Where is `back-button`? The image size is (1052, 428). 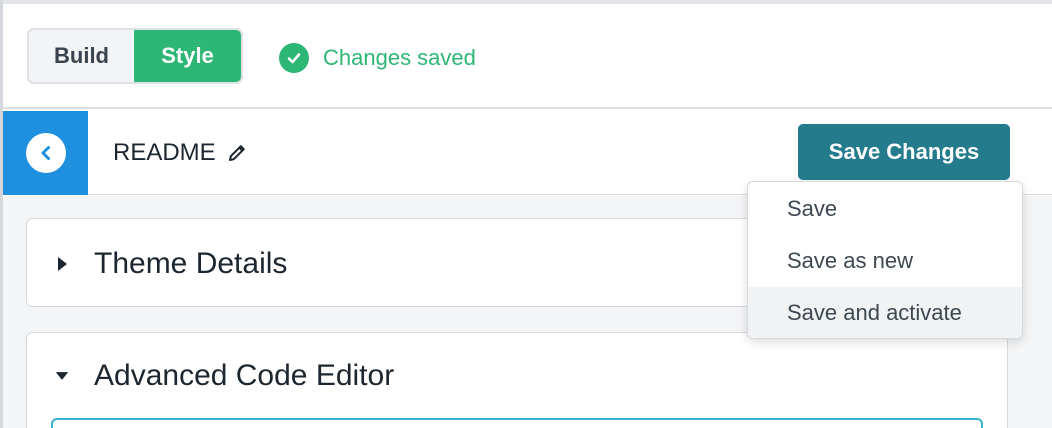 back-button is located at coordinates (45, 153).